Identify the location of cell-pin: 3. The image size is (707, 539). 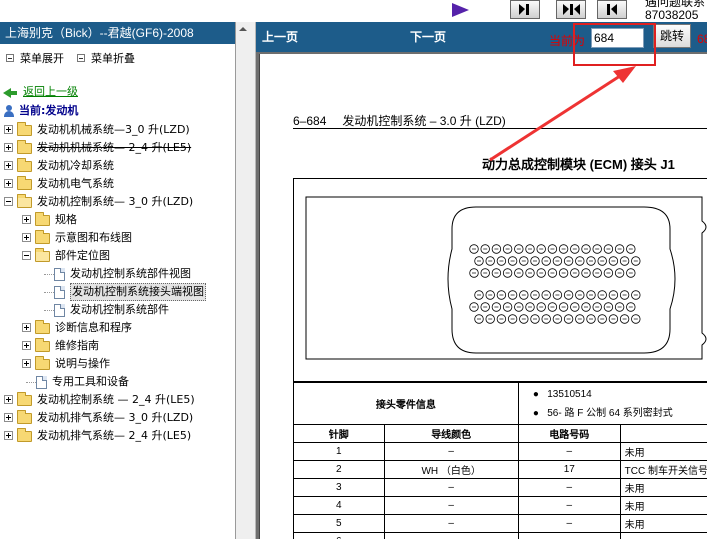
(339, 487).